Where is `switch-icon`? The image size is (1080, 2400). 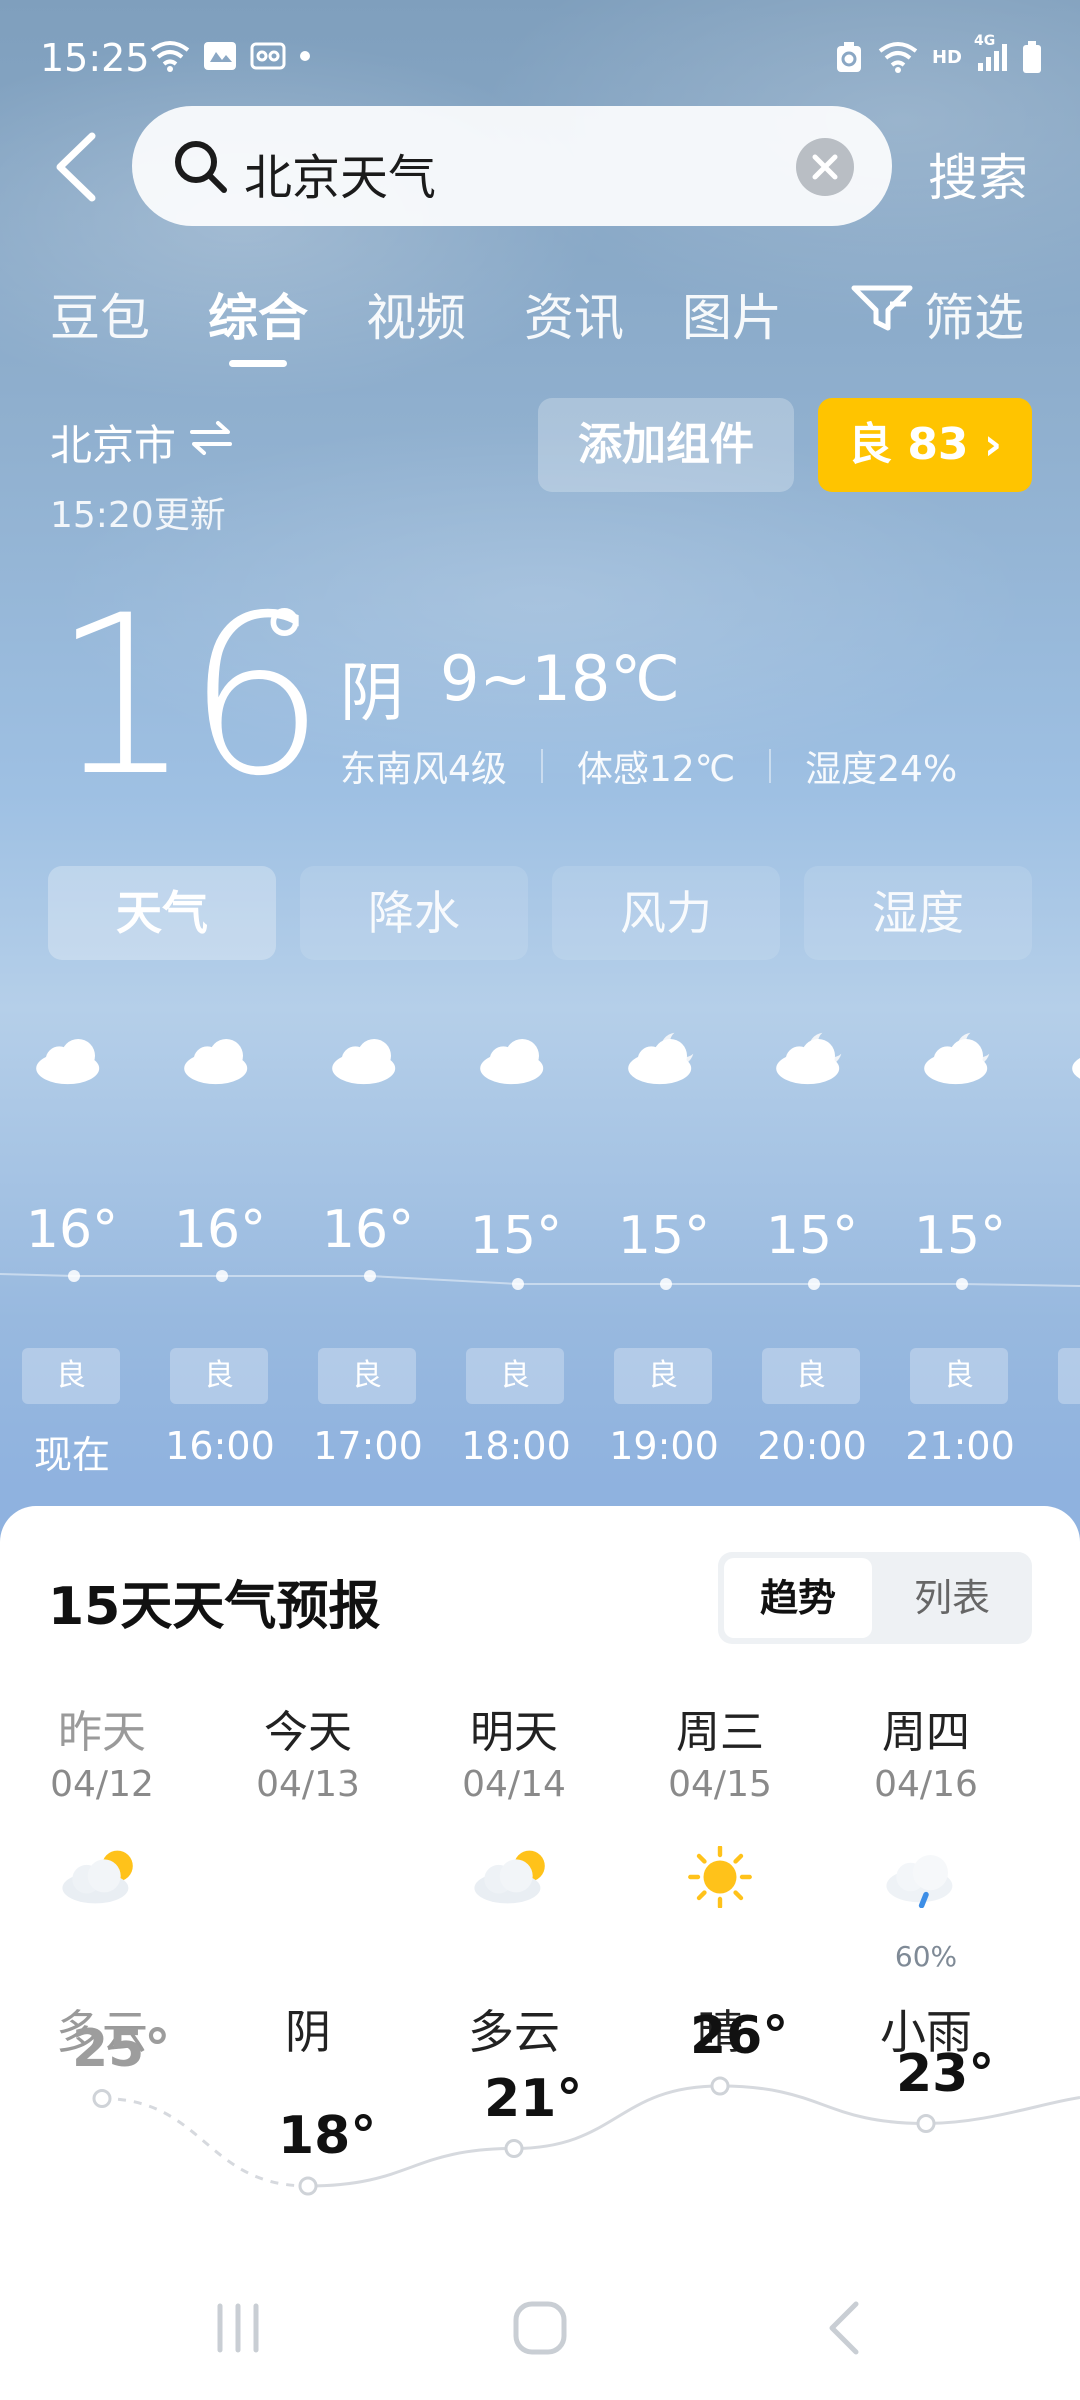 switch-icon is located at coordinates (211, 443).